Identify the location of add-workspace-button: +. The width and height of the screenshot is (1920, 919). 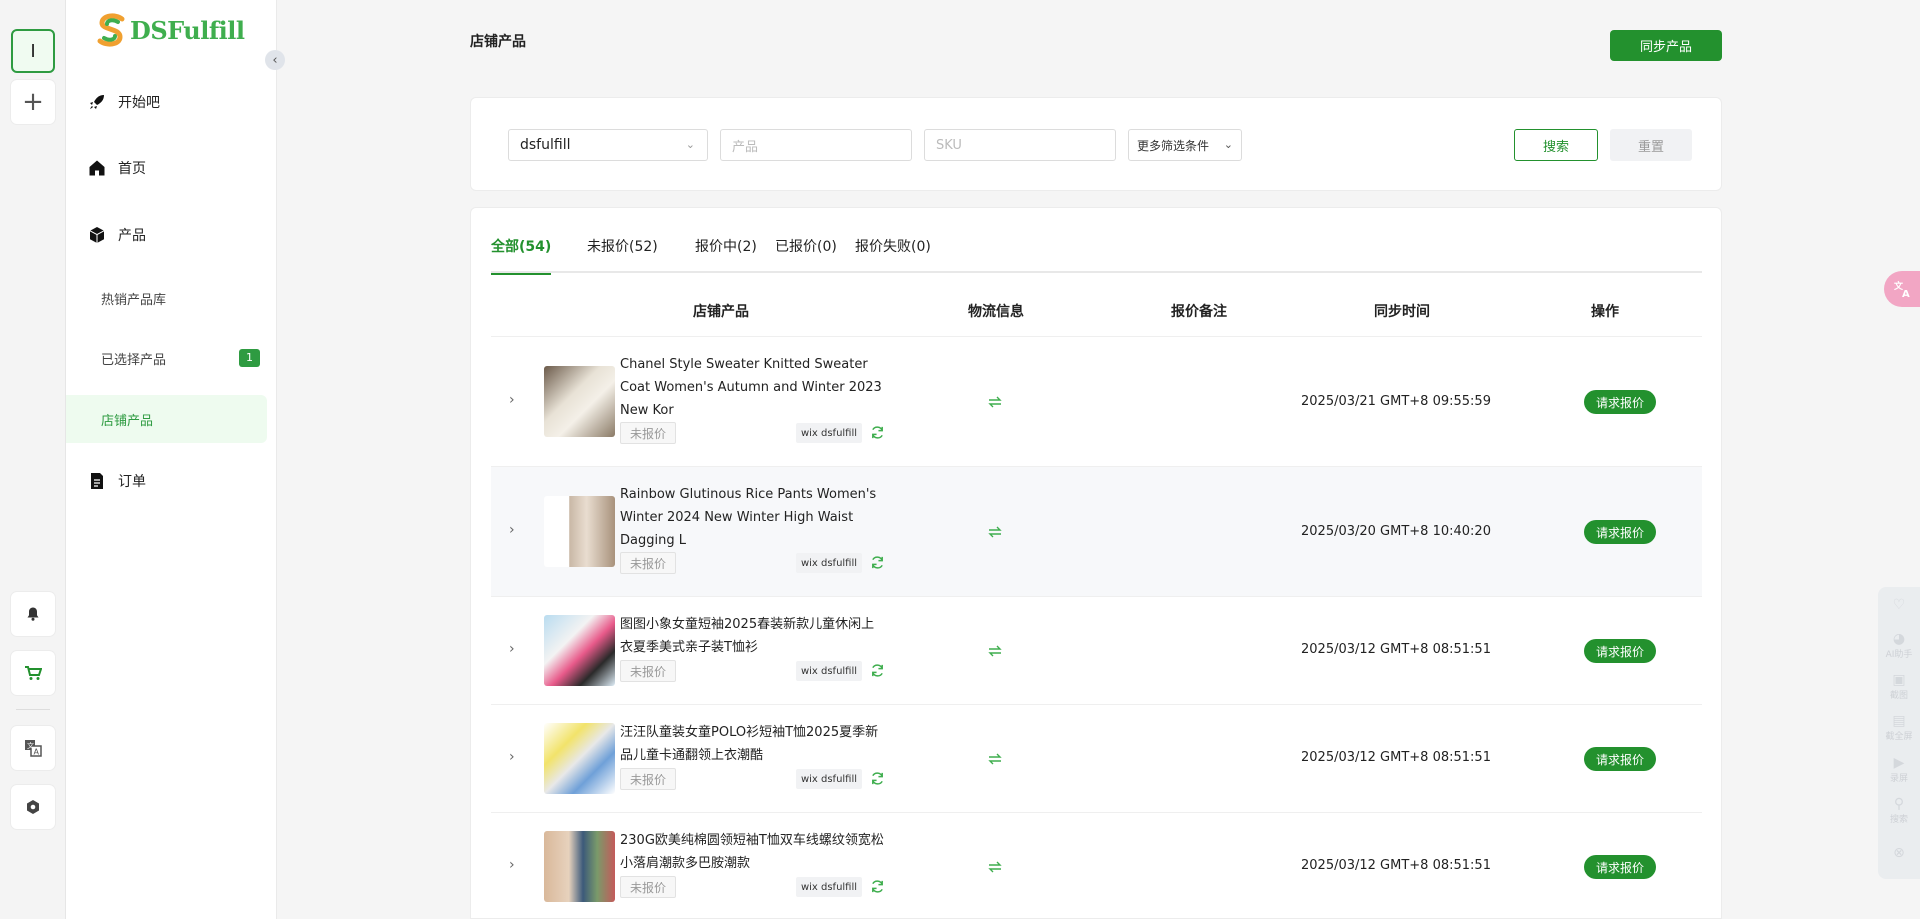
(33, 102).